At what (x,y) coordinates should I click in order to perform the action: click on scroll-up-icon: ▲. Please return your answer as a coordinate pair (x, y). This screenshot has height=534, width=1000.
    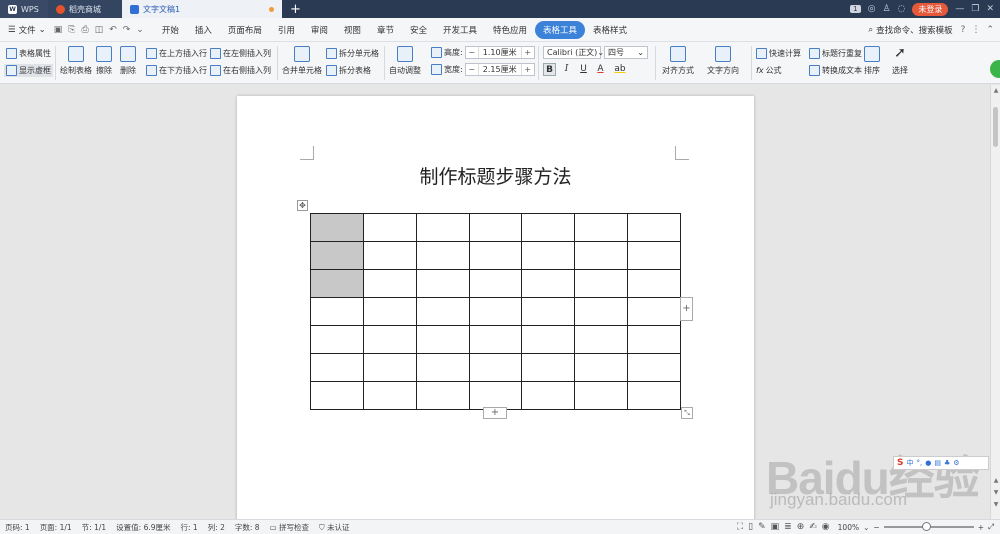
    Looking at the image, I should click on (996, 91).